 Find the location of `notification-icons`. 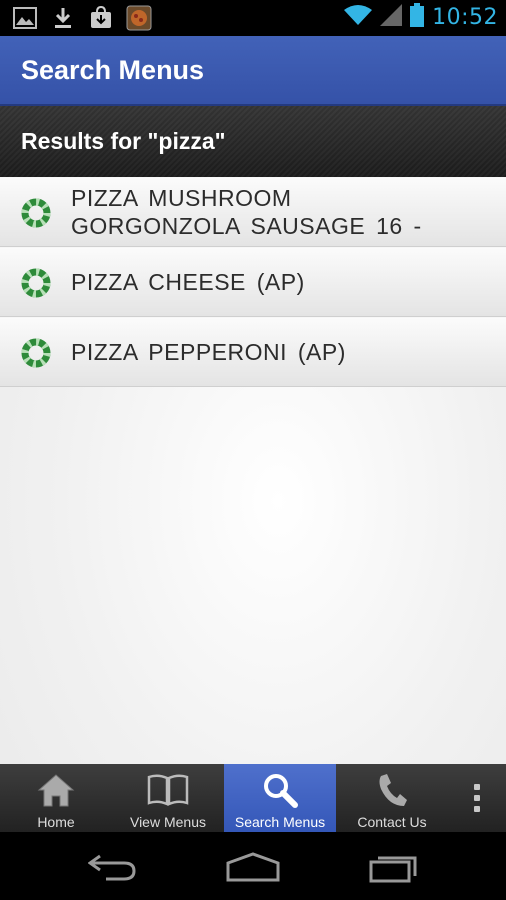

notification-icons is located at coordinates (82, 18).